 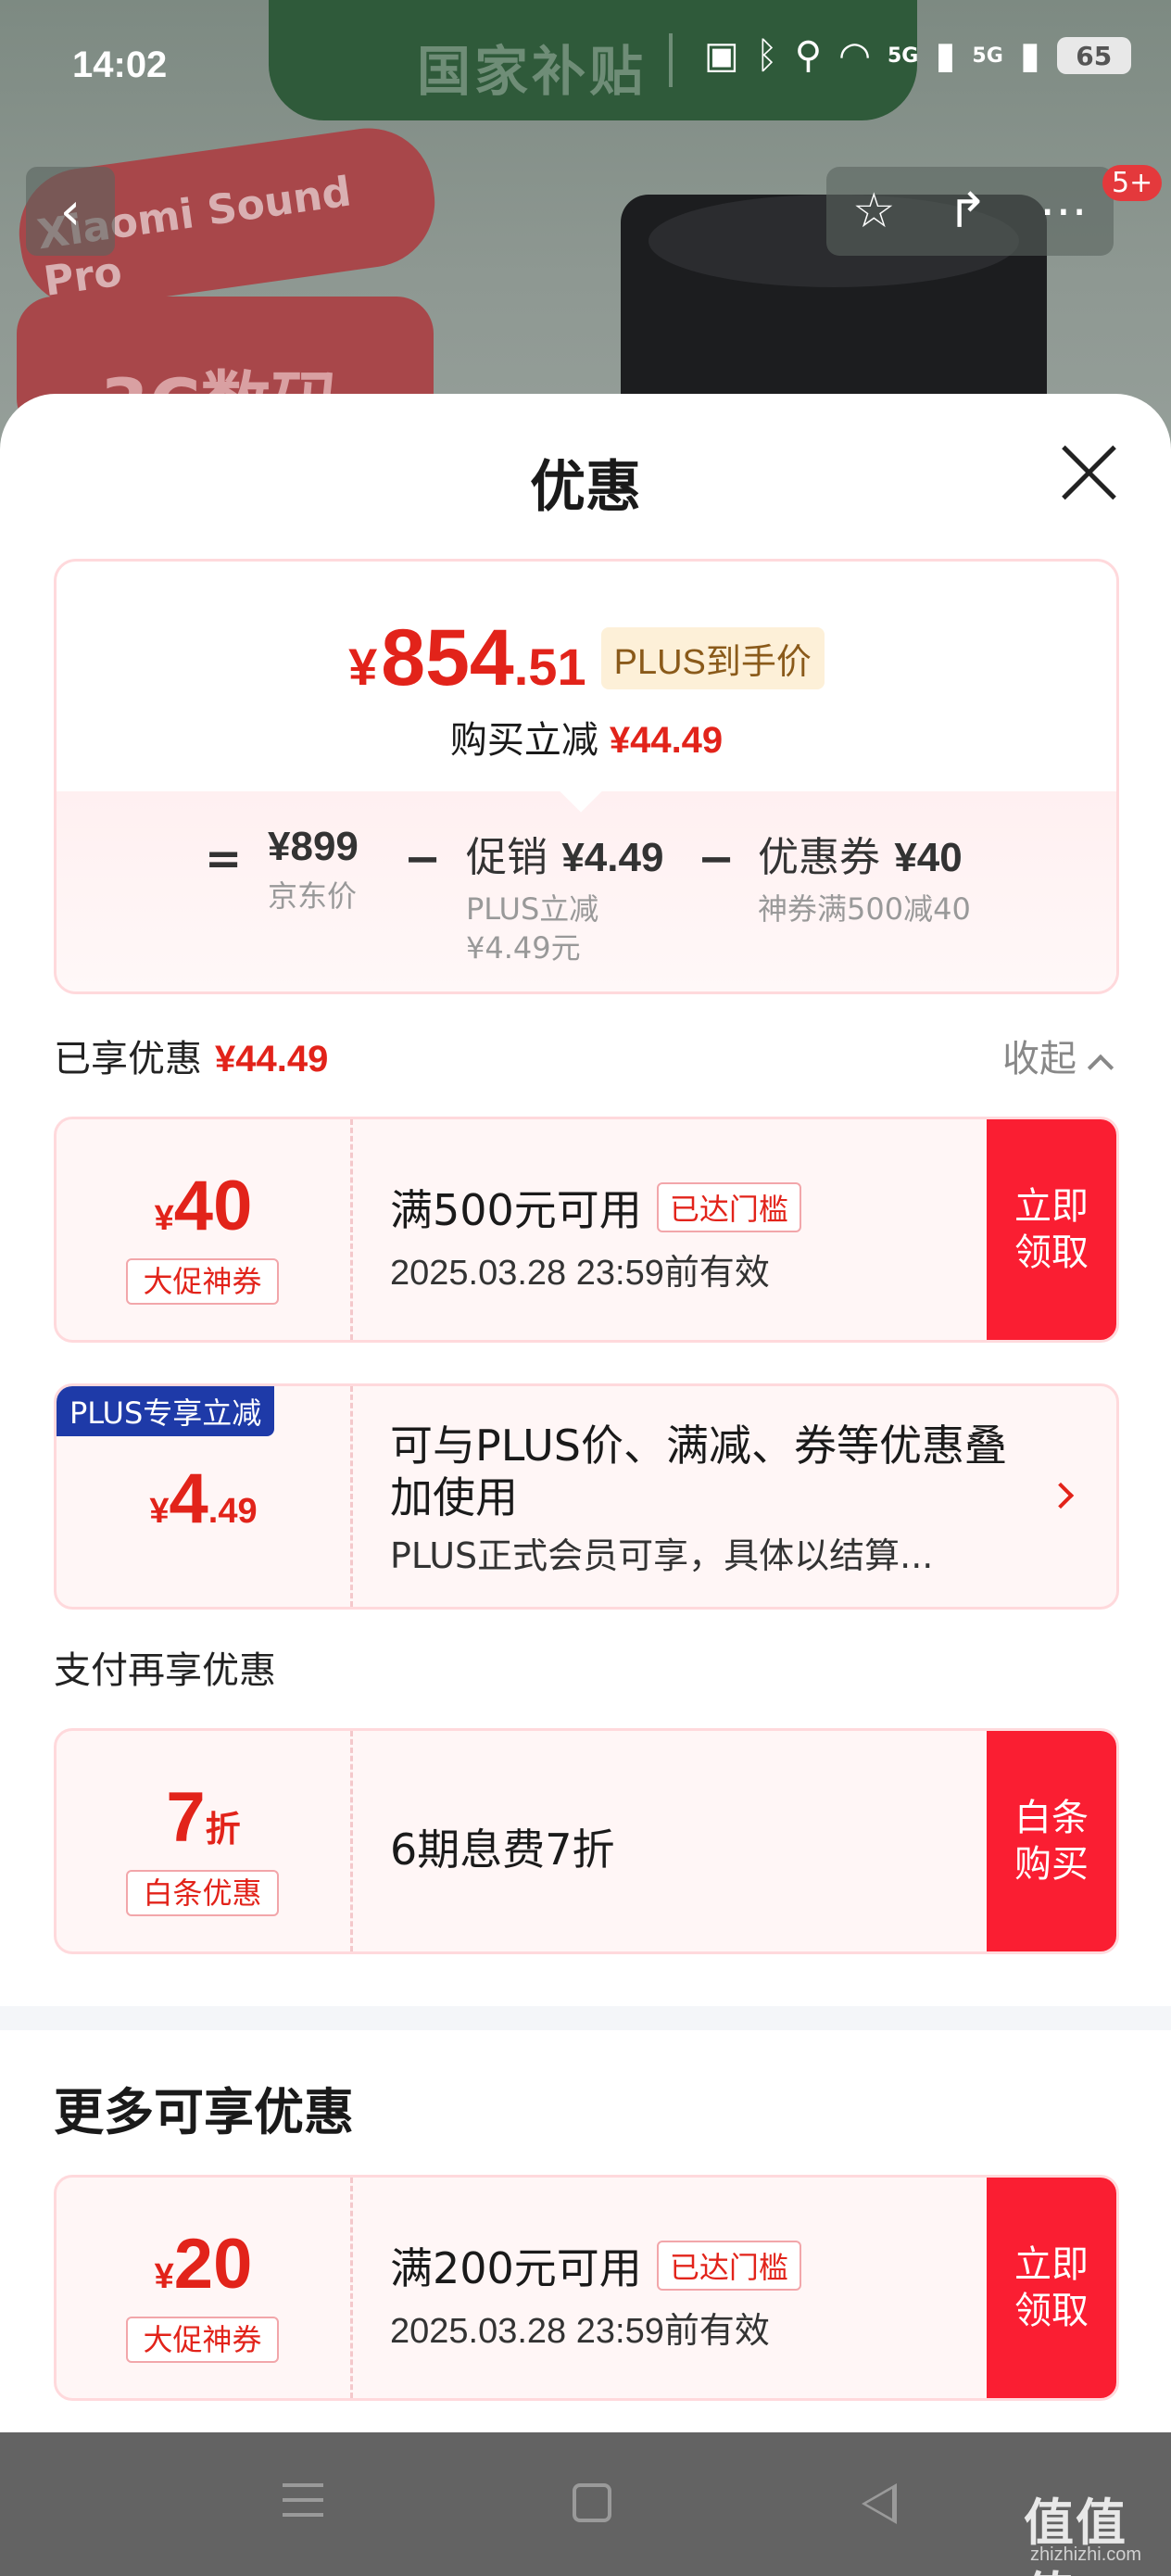 I want to click on promo-column: 促销 ¥4.49 PLUS立减 ¥4.49元, so click(x=565, y=895).